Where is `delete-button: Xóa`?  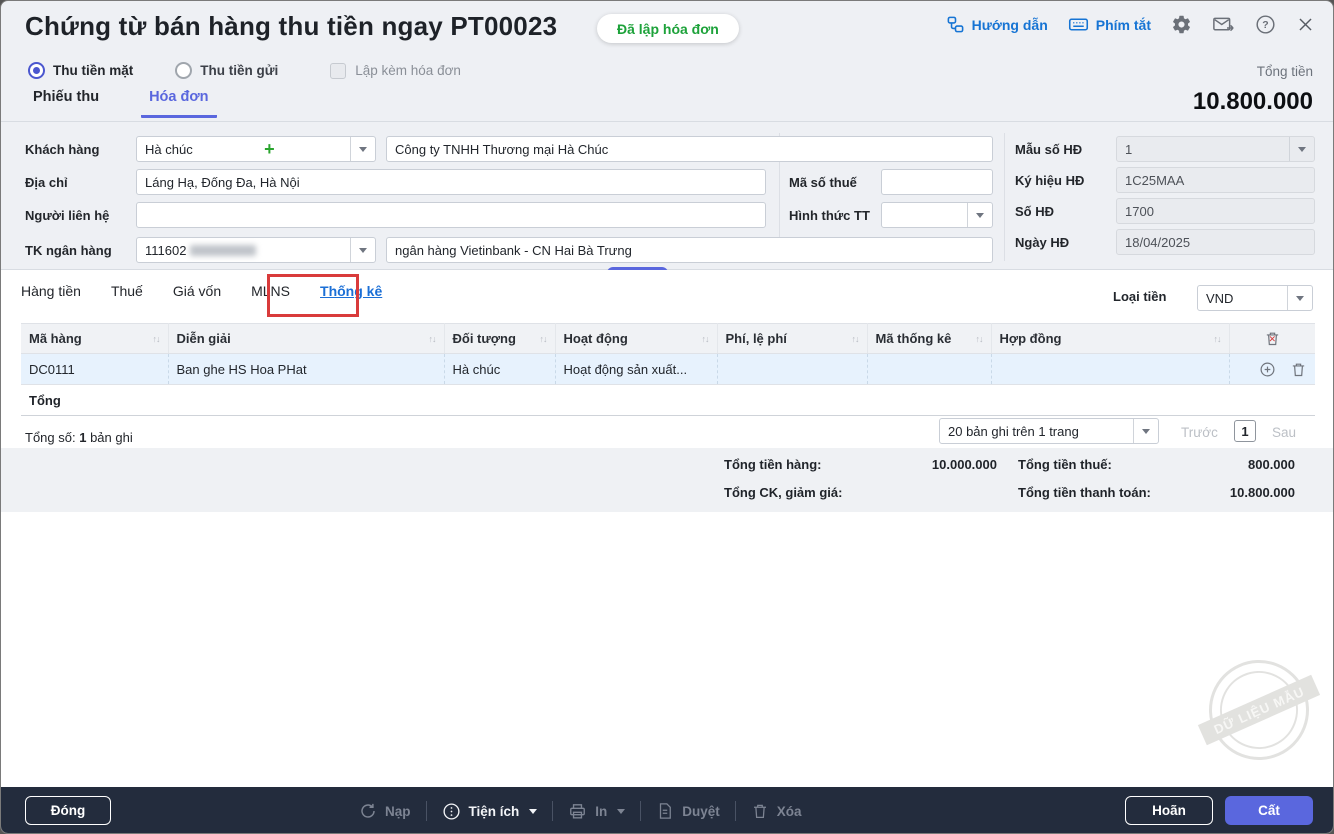
delete-button: Xóa is located at coordinates (776, 811).